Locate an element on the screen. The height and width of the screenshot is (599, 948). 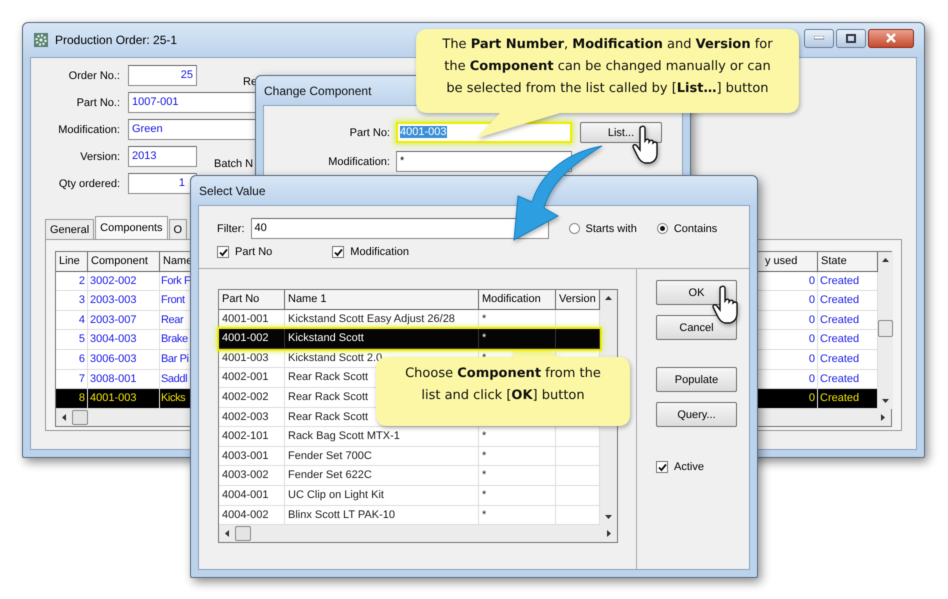
field-label: Part No.: is located at coordinates (98, 102).